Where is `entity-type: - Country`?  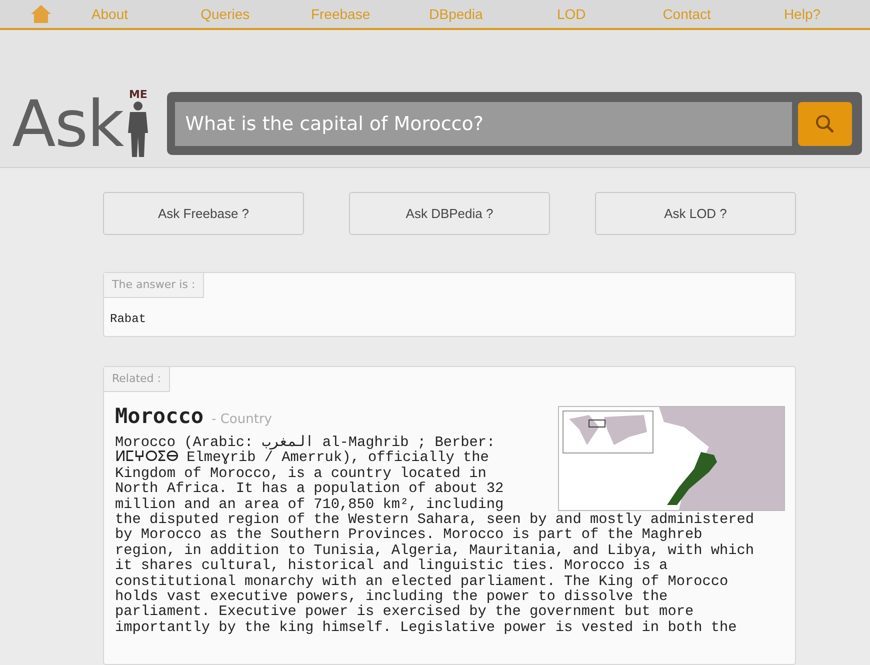
entity-type: - Country is located at coordinates (242, 419).